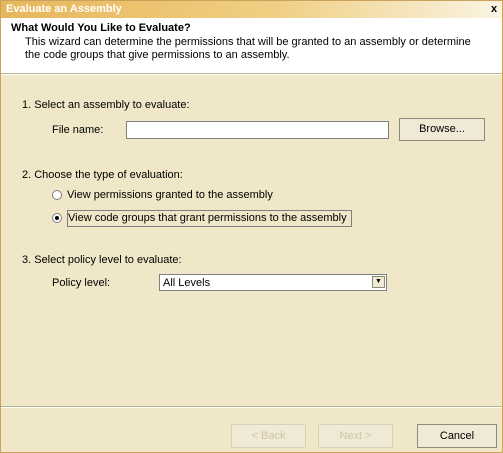 The image size is (503, 453). Describe the element at coordinates (78, 130) in the screenshot. I see `file-name-label: File name:` at that location.